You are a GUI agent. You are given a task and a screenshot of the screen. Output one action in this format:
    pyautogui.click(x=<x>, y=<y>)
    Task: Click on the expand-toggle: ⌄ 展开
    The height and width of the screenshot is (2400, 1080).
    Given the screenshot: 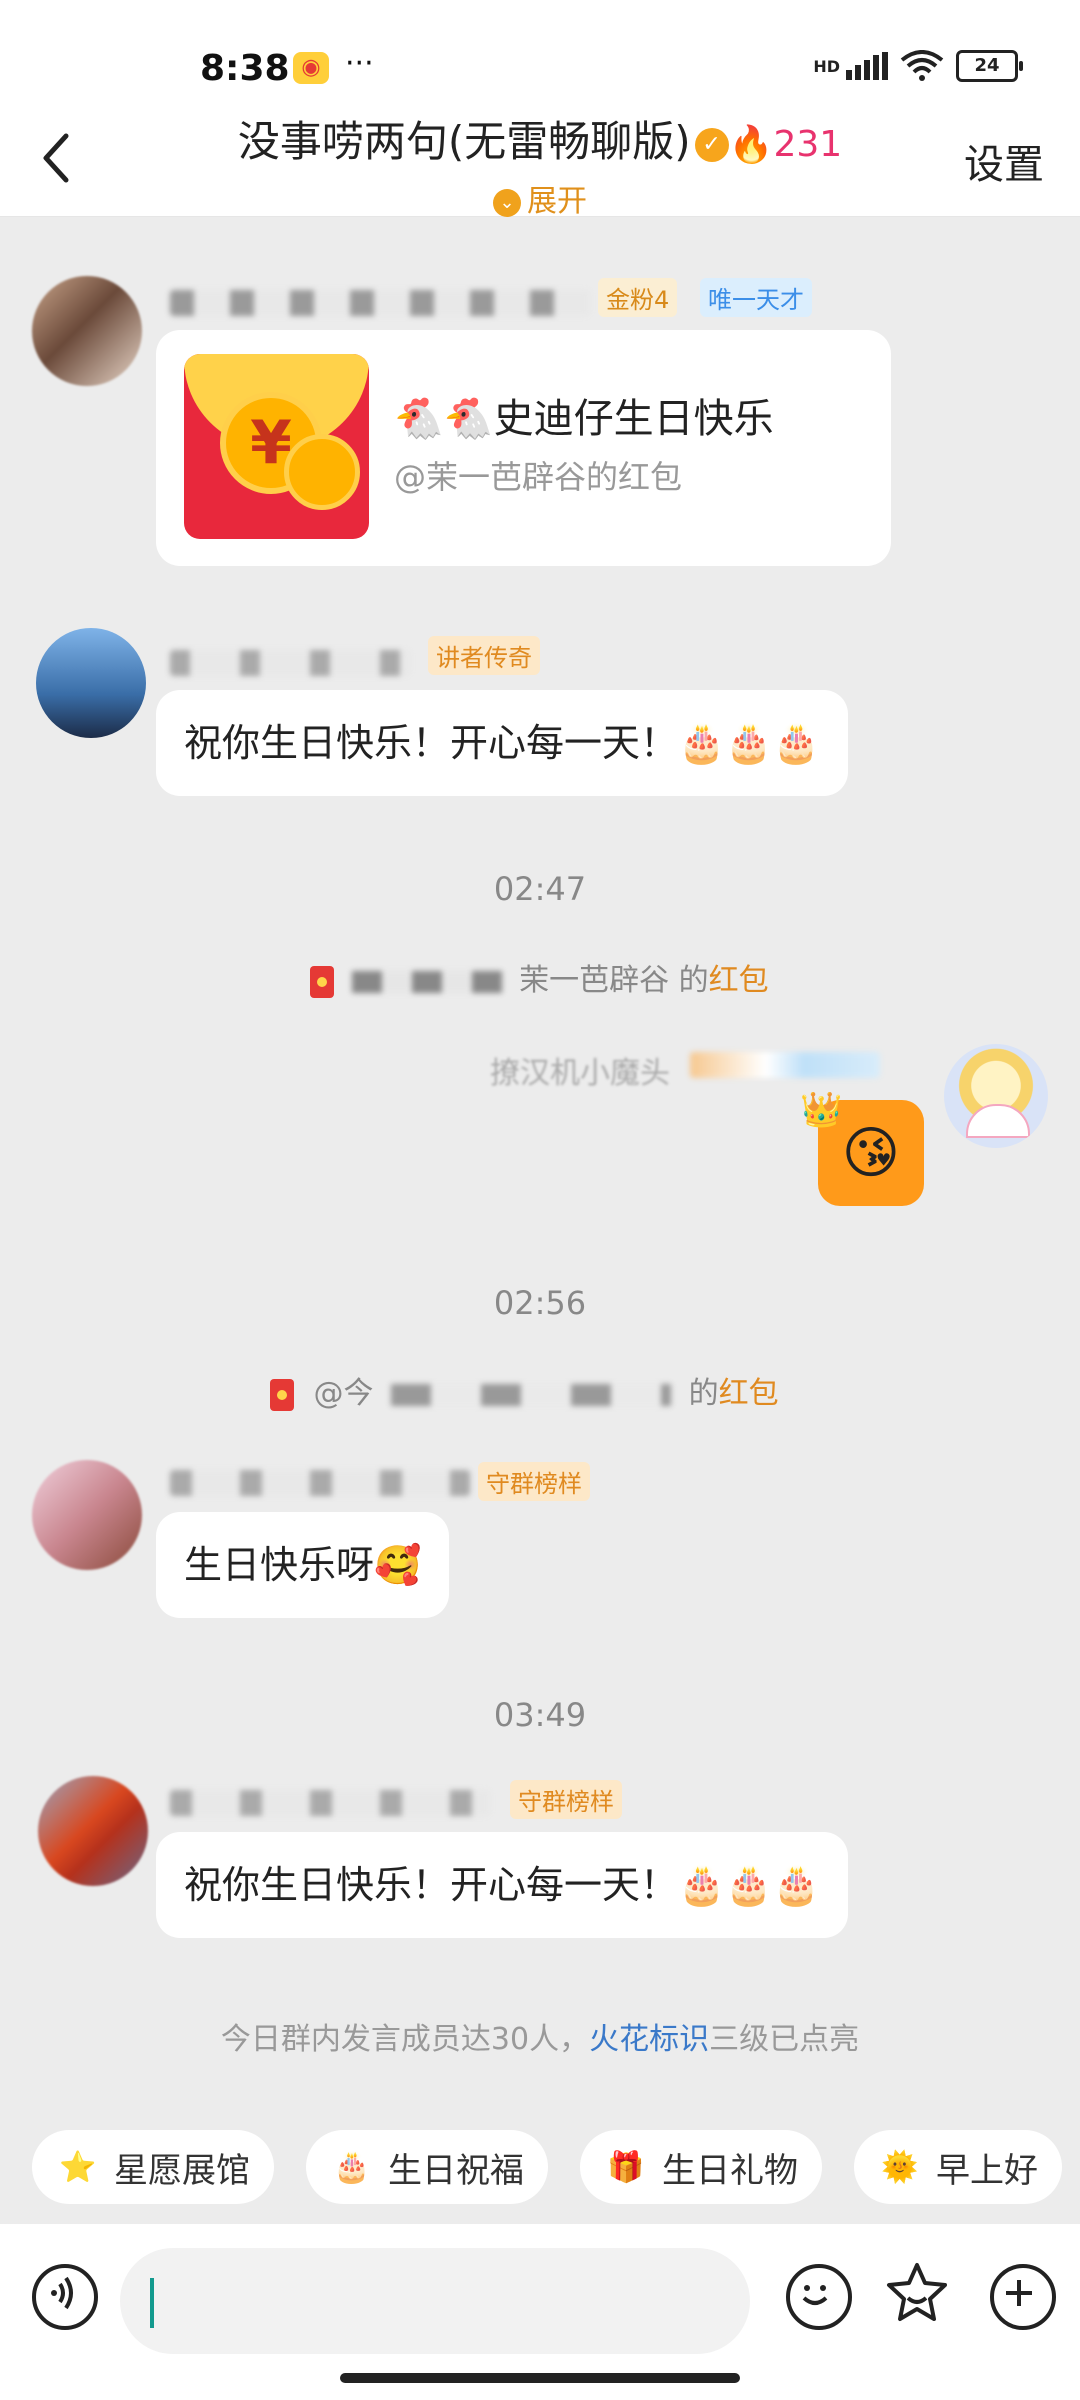 What is the action you would take?
    pyautogui.click(x=540, y=198)
    